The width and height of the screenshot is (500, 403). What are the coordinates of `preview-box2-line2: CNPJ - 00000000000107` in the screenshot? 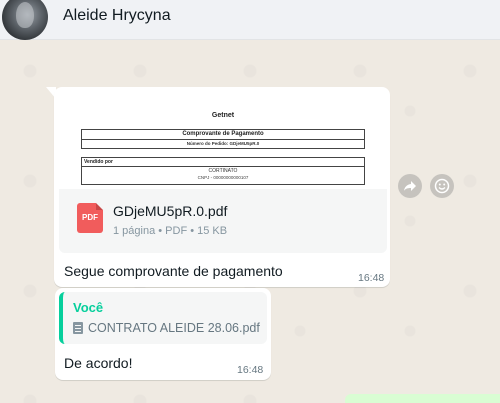 It's located at (223, 177).